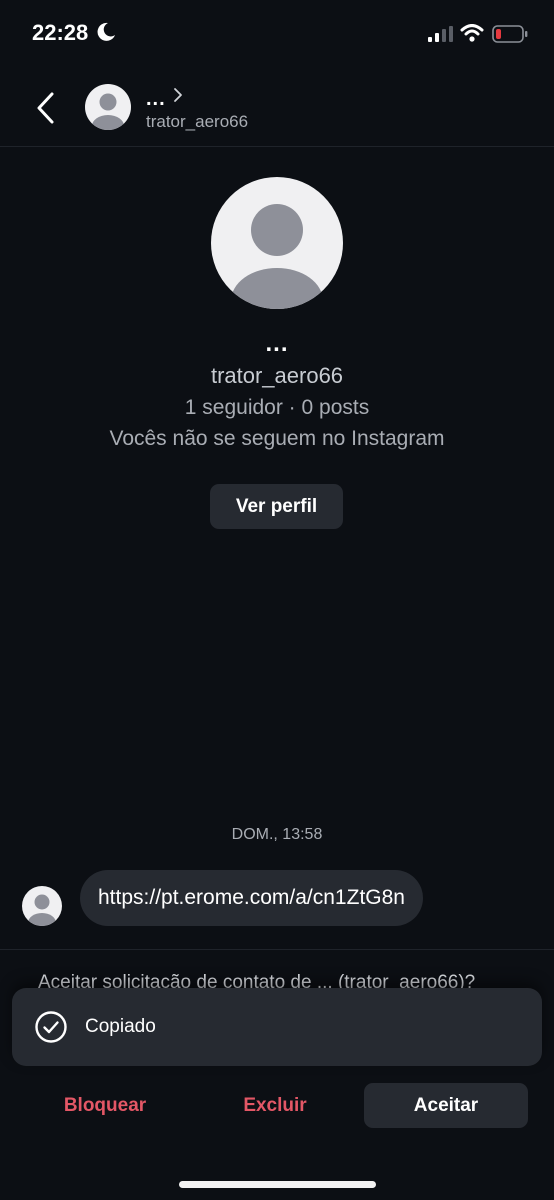 The image size is (554, 1200). I want to click on profile-stats: 1 seguidor · 0 posts, so click(277, 407).